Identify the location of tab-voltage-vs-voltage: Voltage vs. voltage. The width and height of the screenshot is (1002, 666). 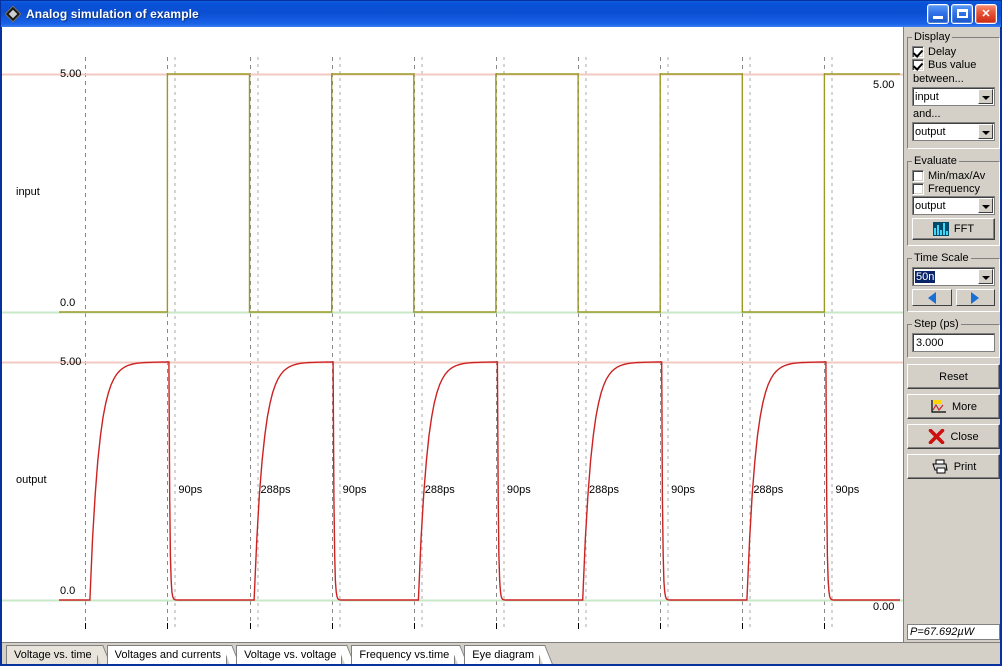
(296, 654).